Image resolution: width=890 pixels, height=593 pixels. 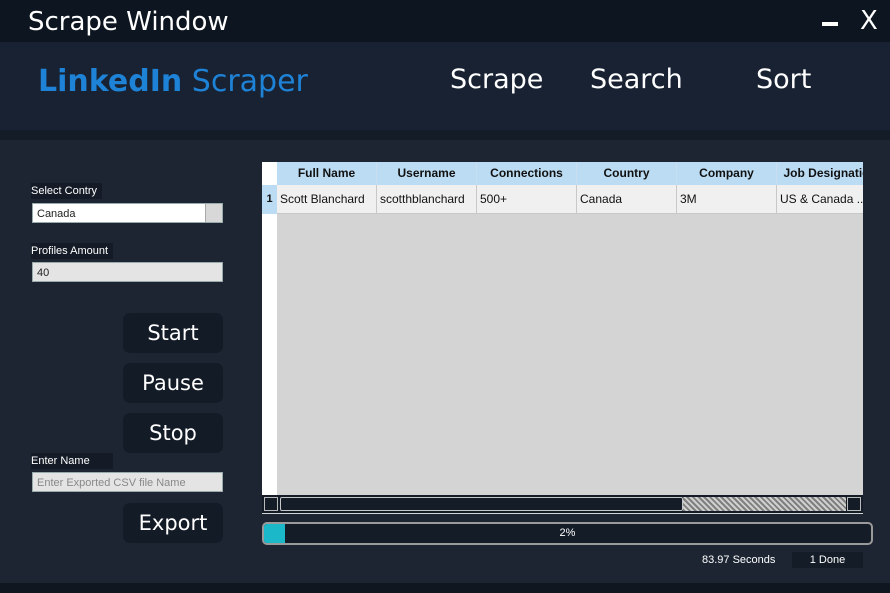 What do you see at coordinates (827, 560) in the screenshot?
I see `done-count: 1 Done` at bounding box center [827, 560].